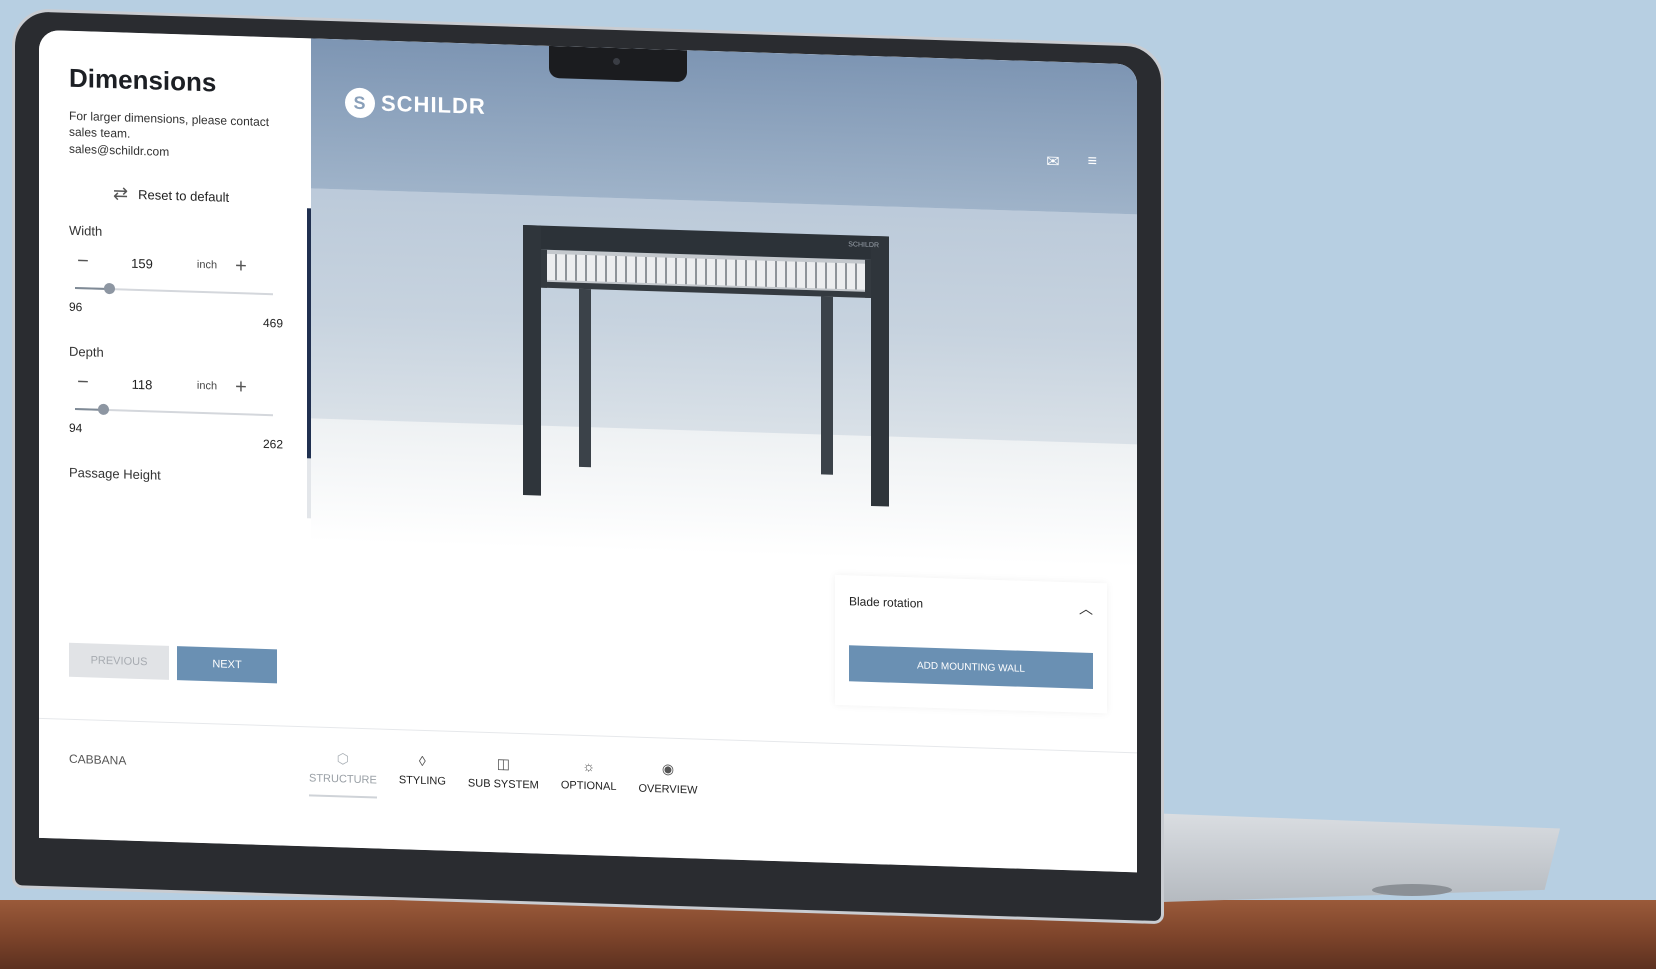 Image resolution: width=1656 pixels, height=969 pixels. Describe the element at coordinates (86, 351) in the screenshot. I see `depth-label: Depth` at that location.